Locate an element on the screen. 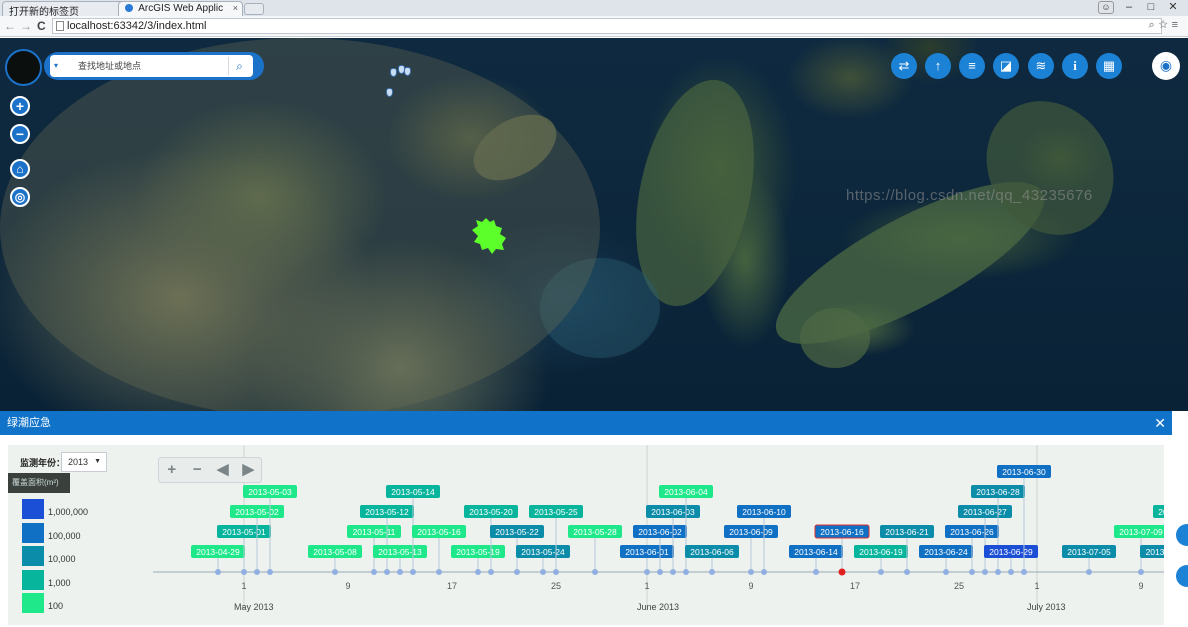 The width and height of the screenshot is (1188, 627). event-date-label: 2013-05-25 is located at coordinates (556, 512).